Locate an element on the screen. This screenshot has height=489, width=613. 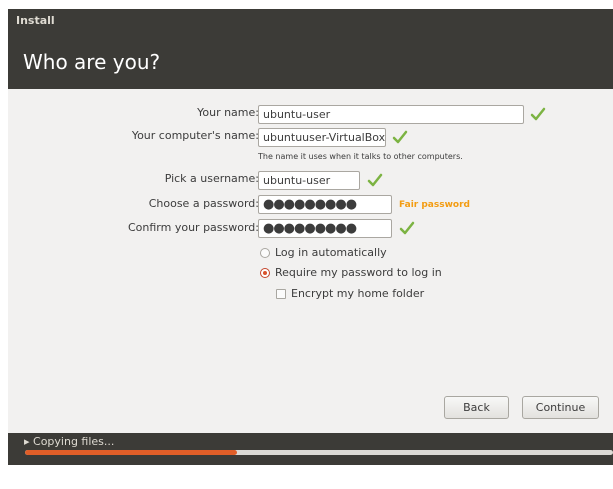
encrypt-home-label: Encrypt my home folder is located at coordinates (358, 293).